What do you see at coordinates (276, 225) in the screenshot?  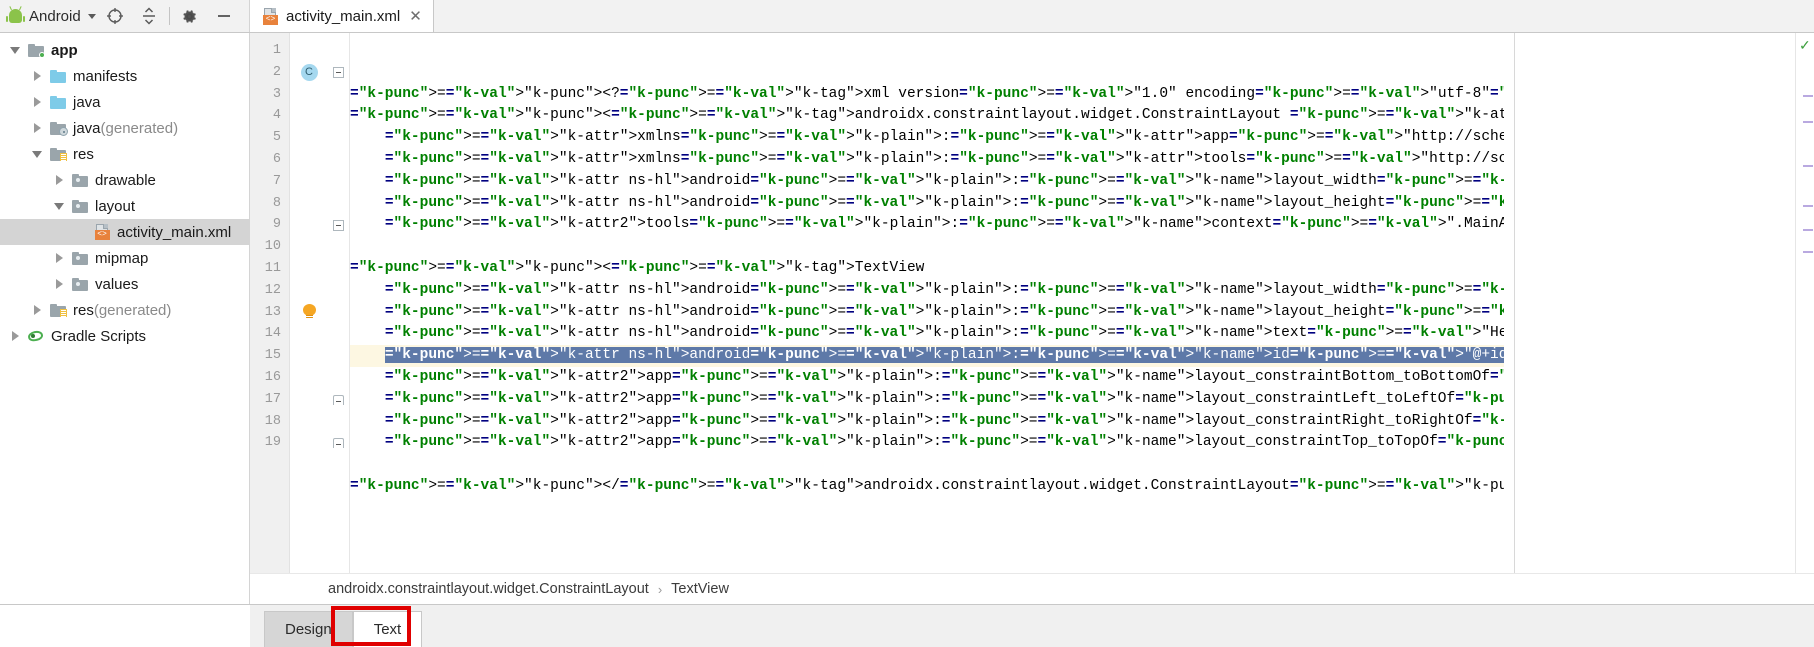 I see `line-number: 9` at bounding box center [276, 225].